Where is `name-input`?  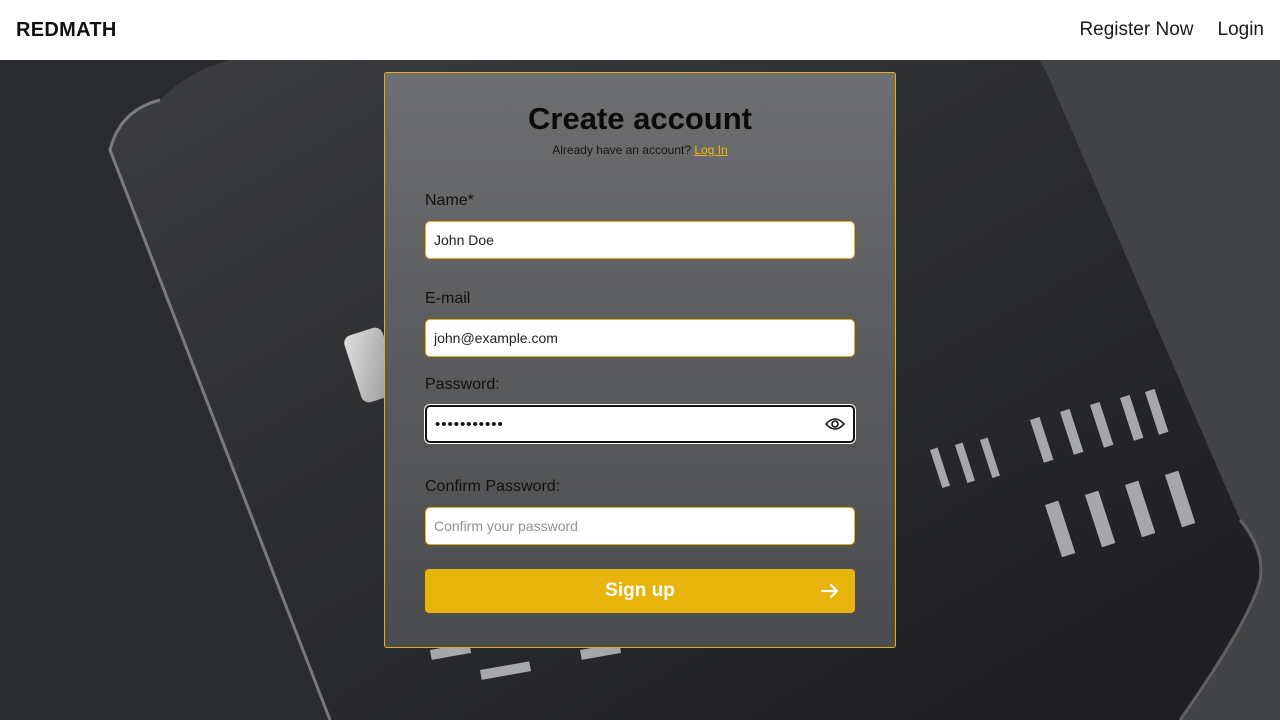 name-input is located at coordinates (640, 240).